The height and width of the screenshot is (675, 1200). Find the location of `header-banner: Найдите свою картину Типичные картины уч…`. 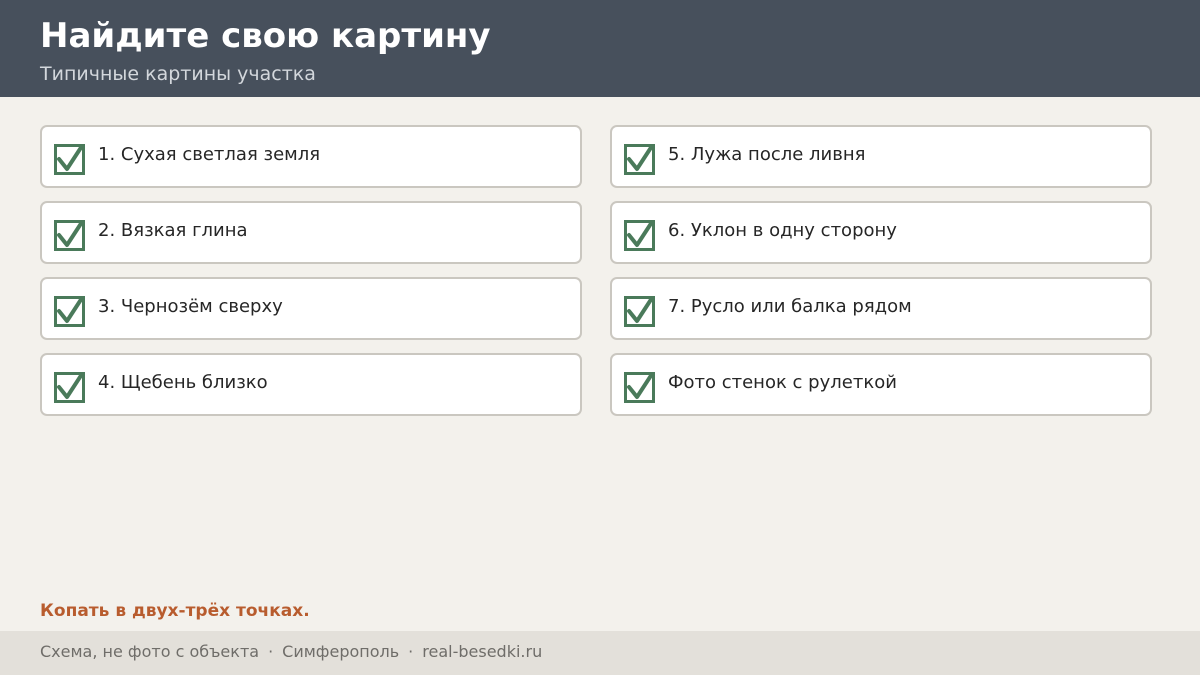

header-banner: Найдите свою картину Типичные картины уч… is located at coordinates (600, 48).